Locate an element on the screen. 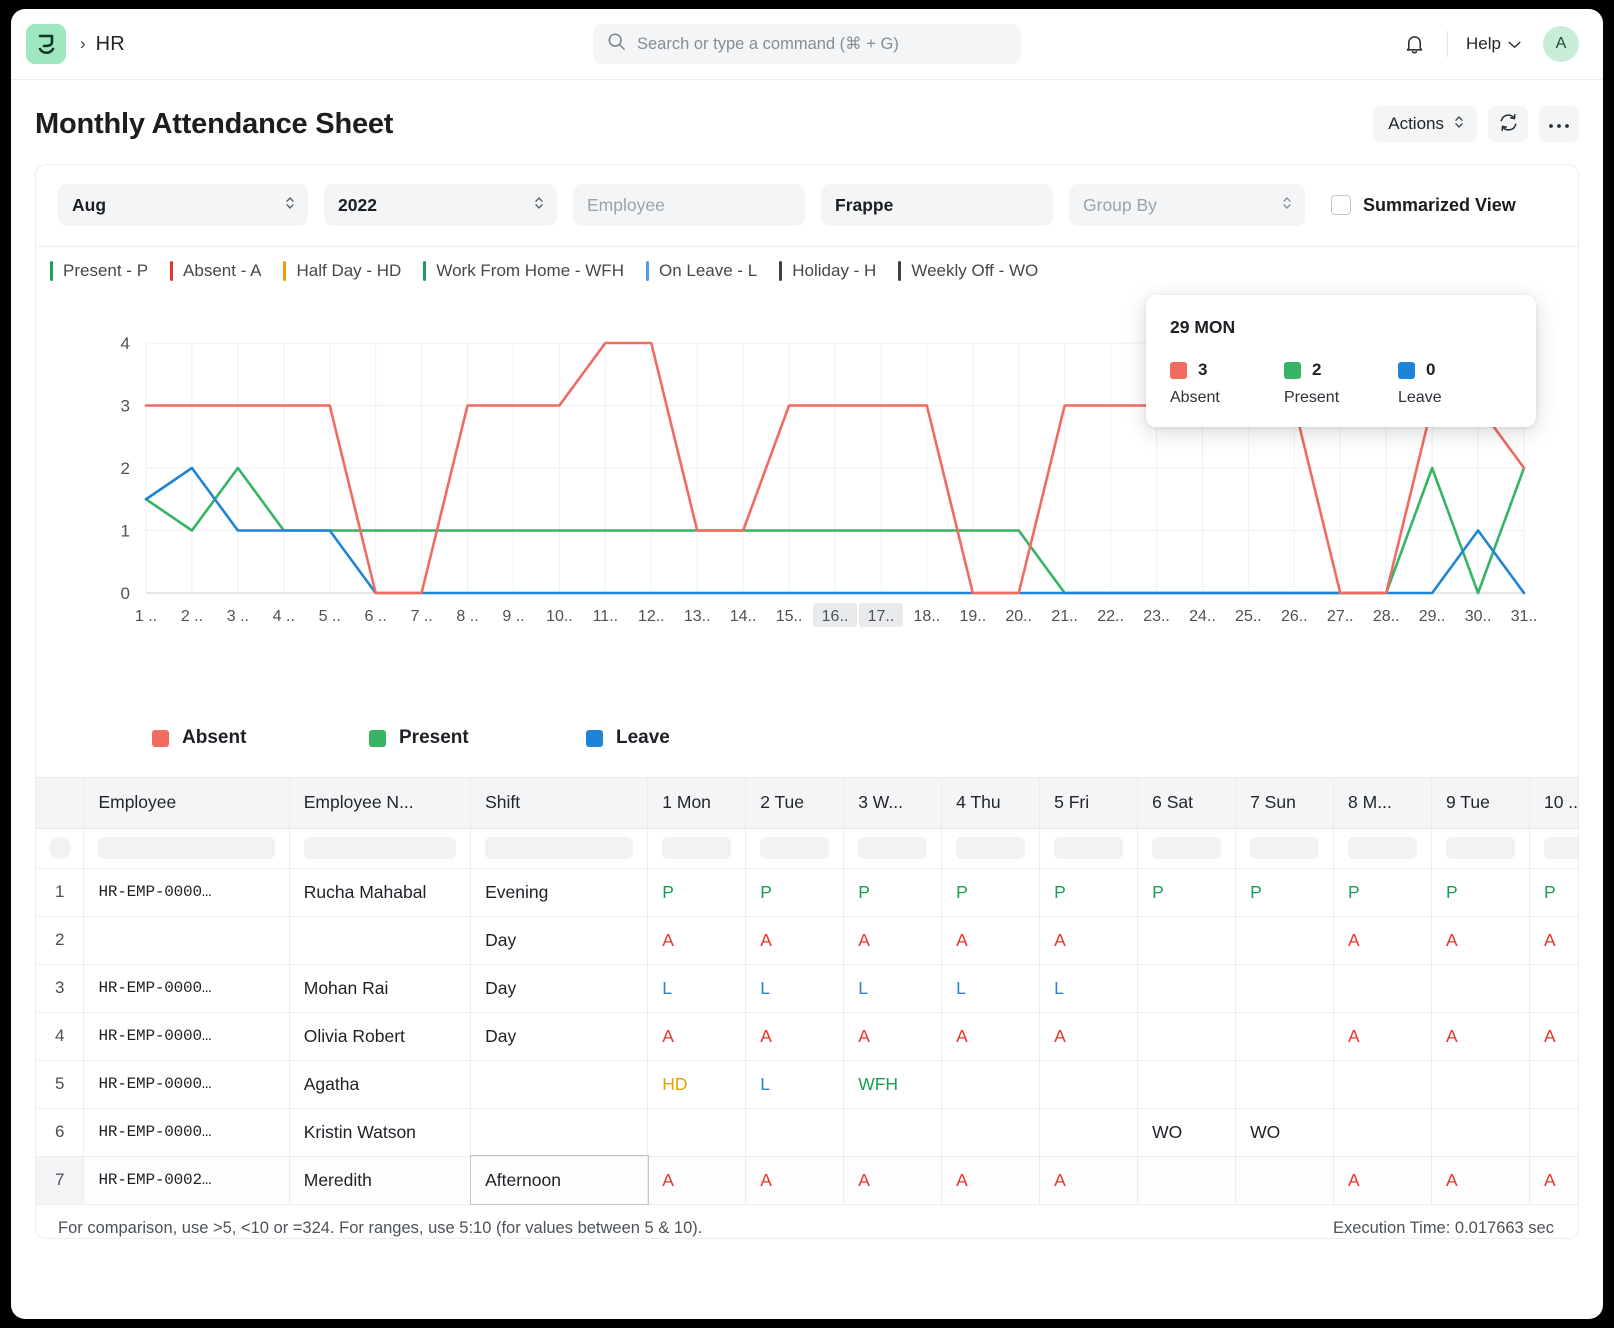  column-header: 2 Tue is located at coordinates (795, 803).